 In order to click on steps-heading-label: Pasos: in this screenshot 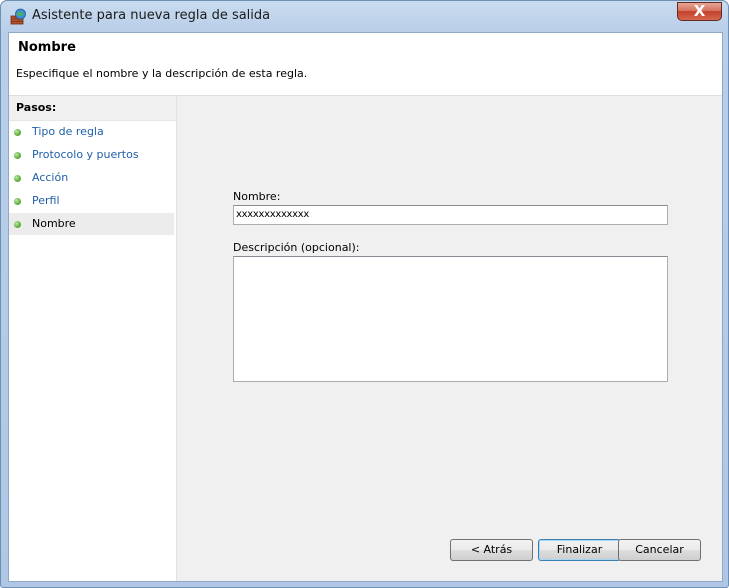, I will do `click(36, 107)`.